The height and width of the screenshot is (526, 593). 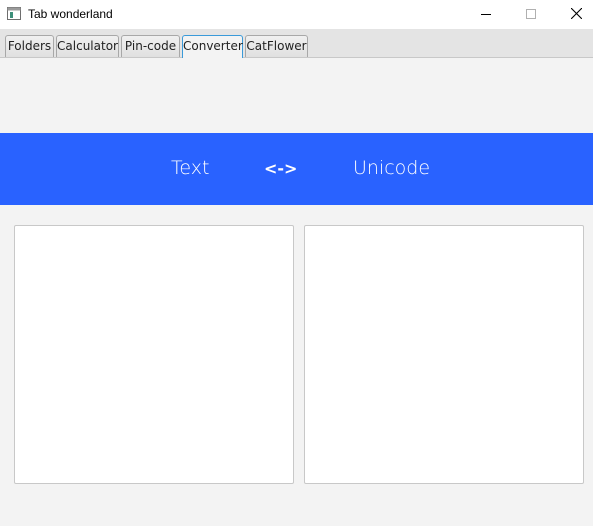 I want to click on swap-direction-button: <->, so click(x=280, y=168).